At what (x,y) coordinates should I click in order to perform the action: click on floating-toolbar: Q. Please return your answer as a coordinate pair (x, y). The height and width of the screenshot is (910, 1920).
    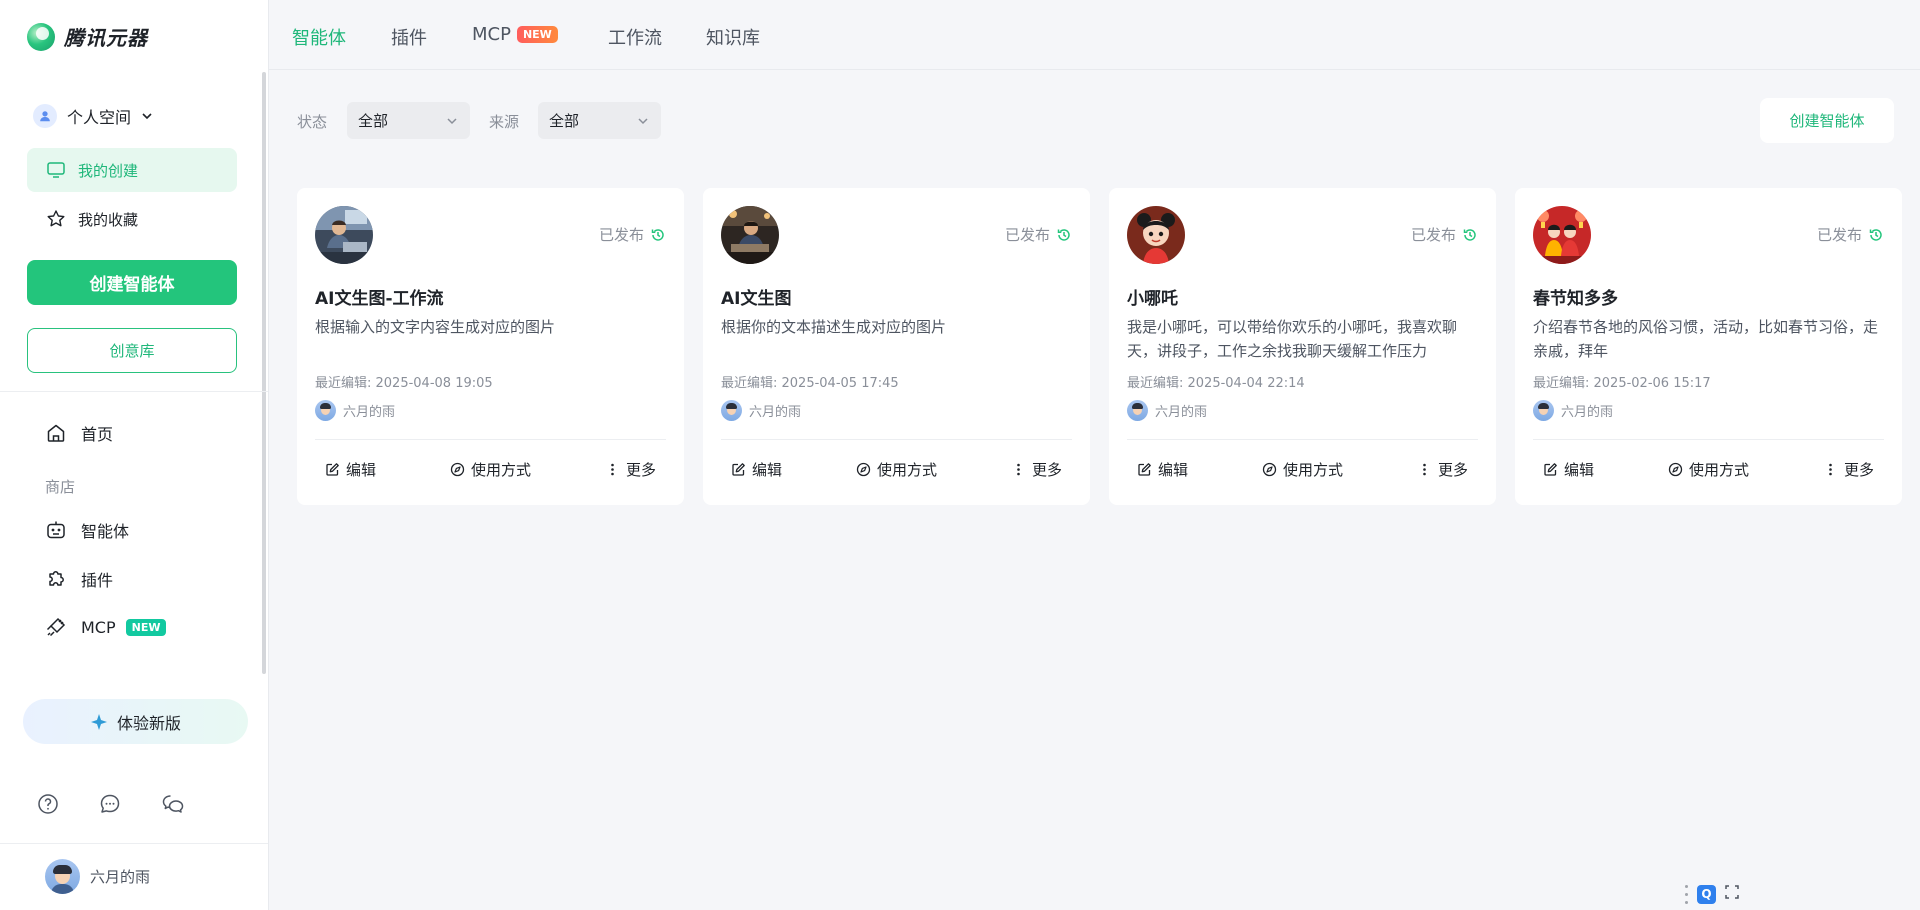
    Looking at the image, I should click on (1712, 894).